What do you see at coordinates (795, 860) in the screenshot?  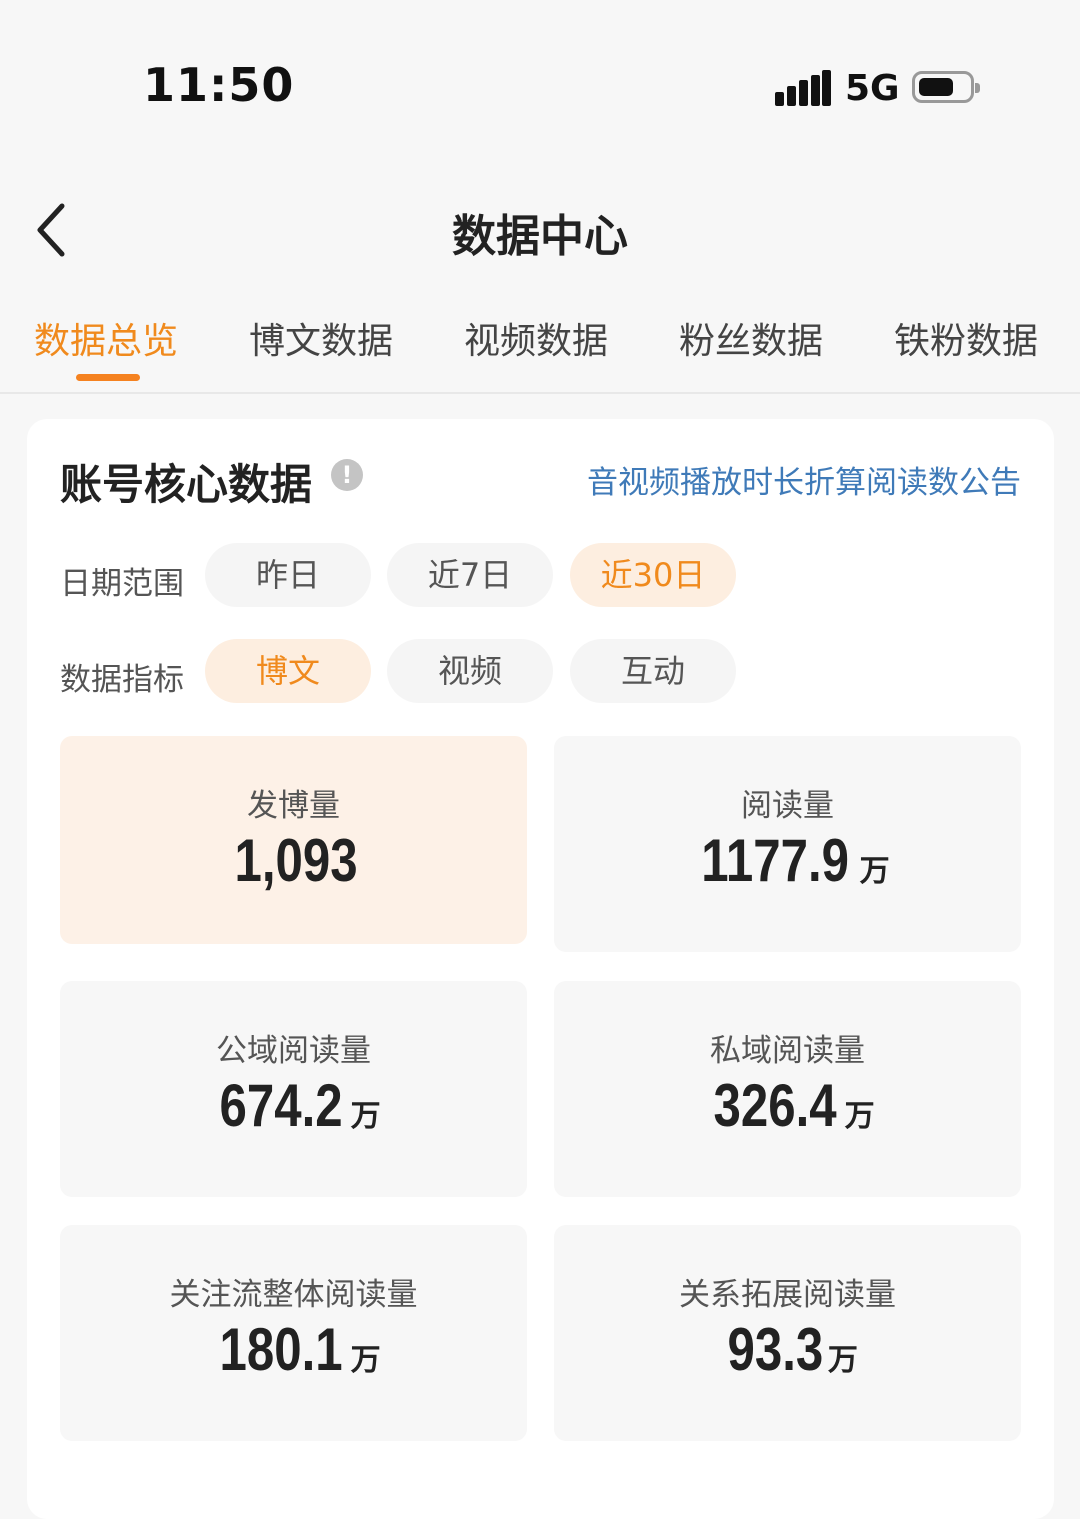 I see `metric-value: 1177.9 万` at bounding box center [795, 860].